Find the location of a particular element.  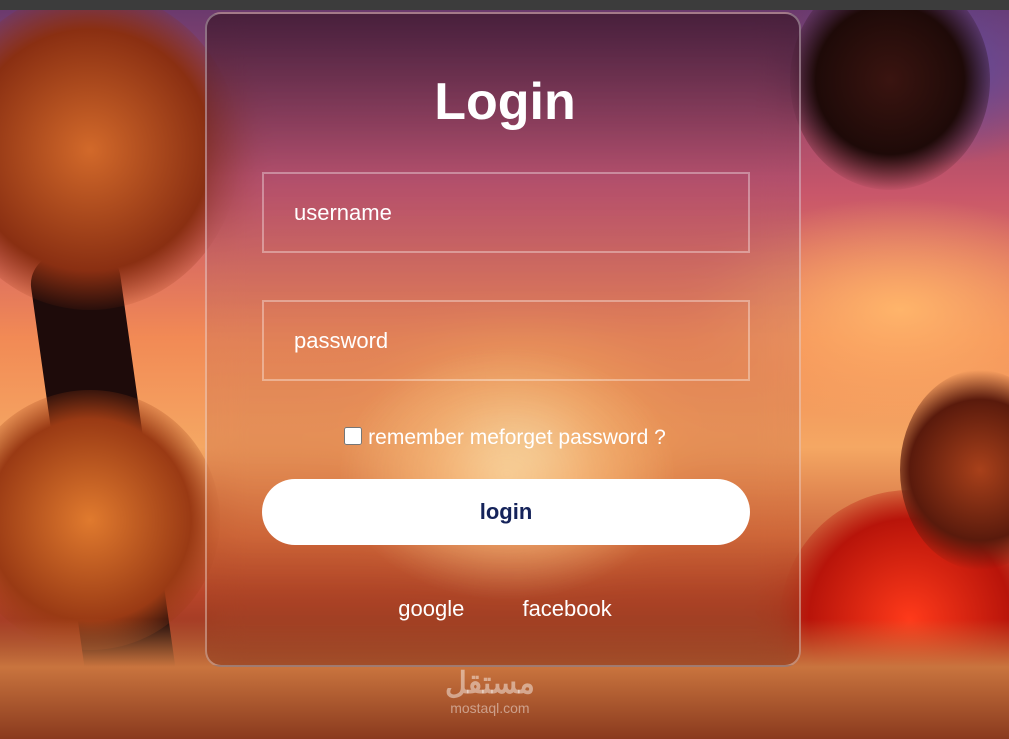

facebook-link: facebook is located at coordinates (566, 608).